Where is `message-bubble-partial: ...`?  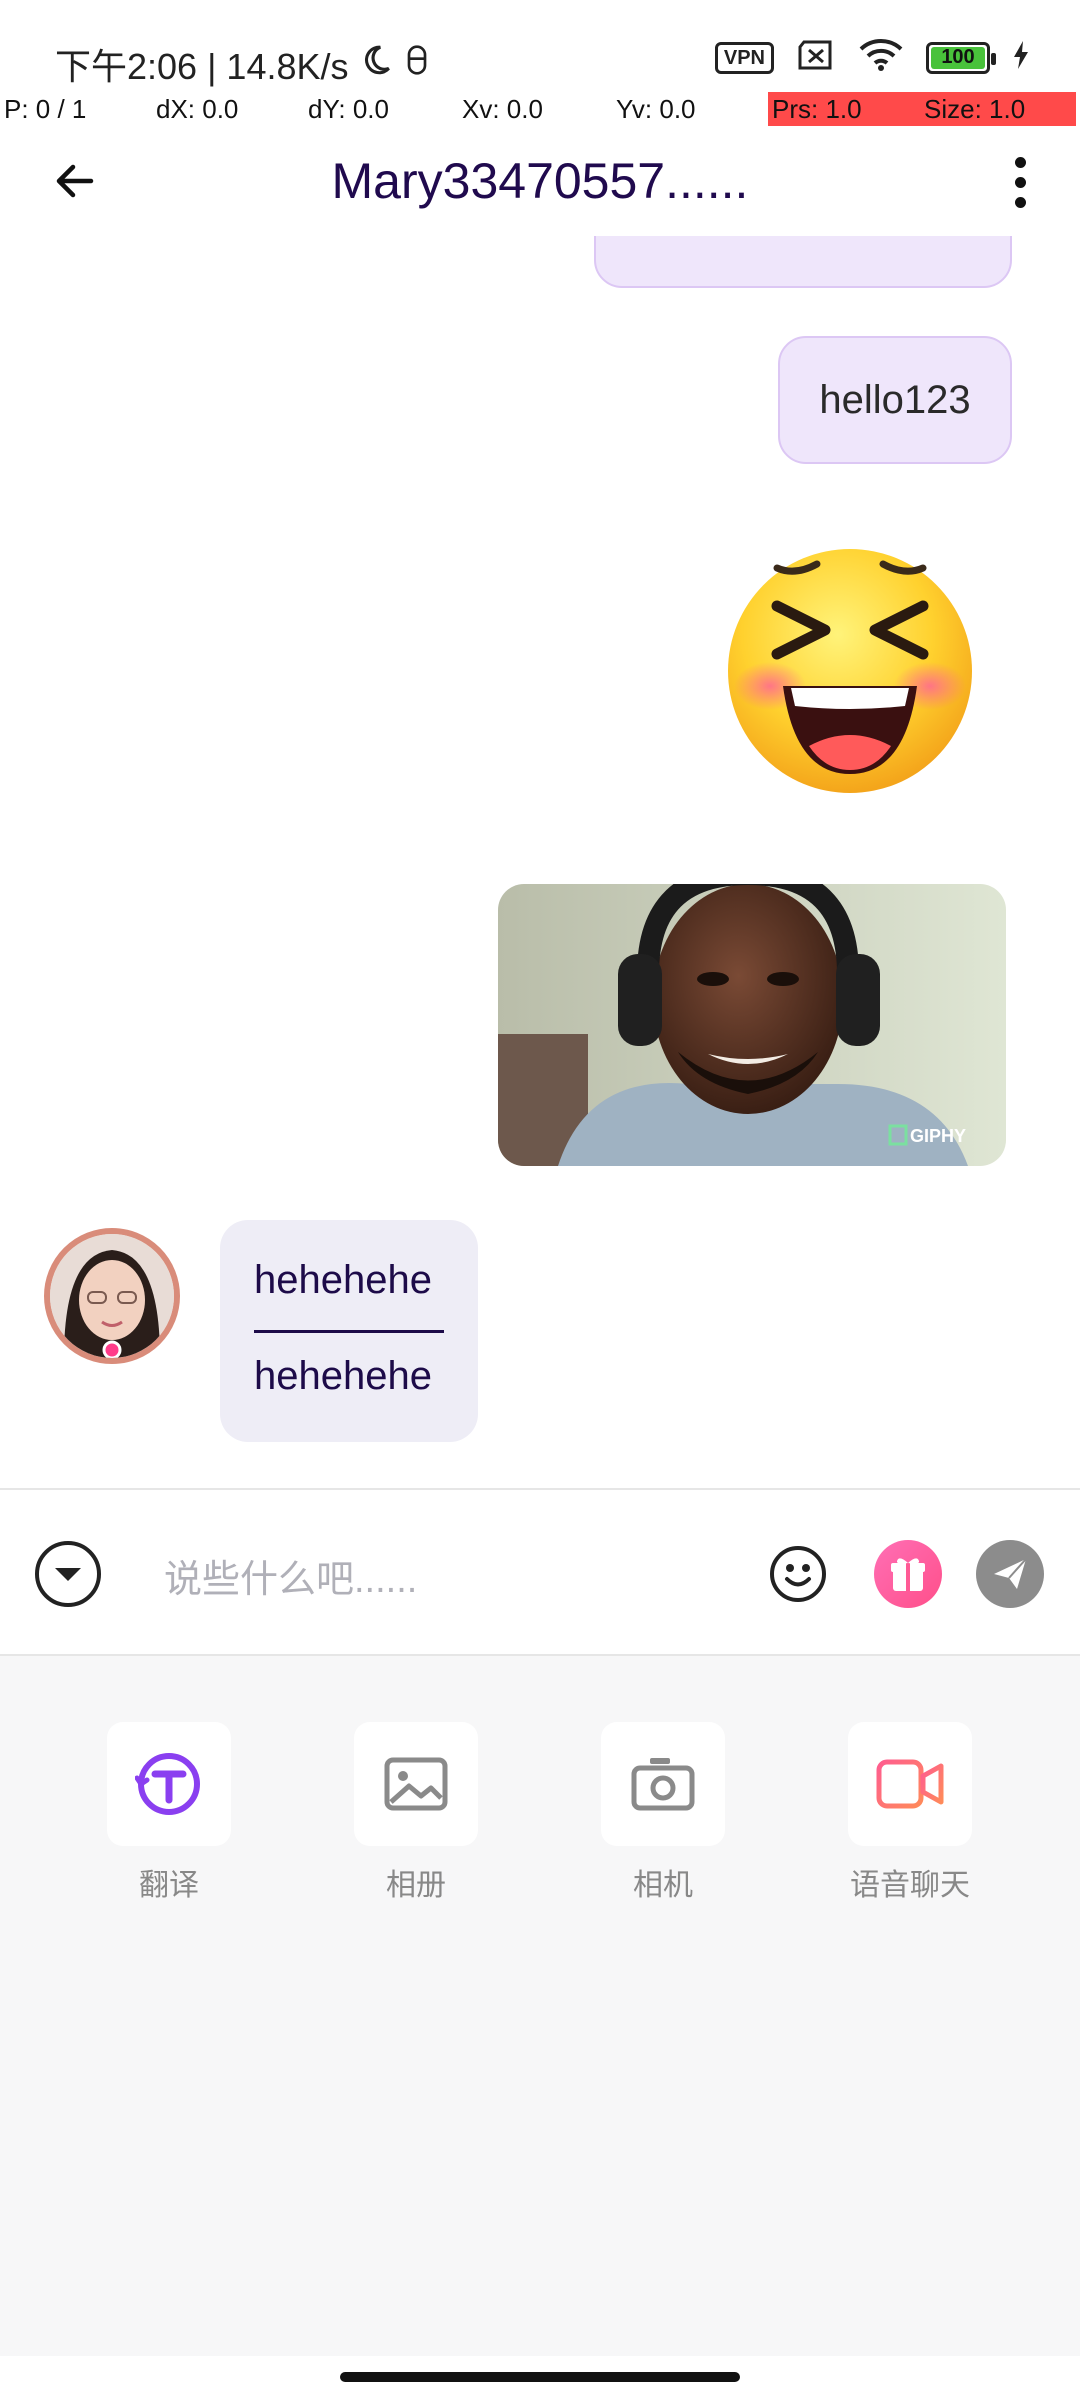
message-bubble-partial: ... is located at coordinates (803, 262).